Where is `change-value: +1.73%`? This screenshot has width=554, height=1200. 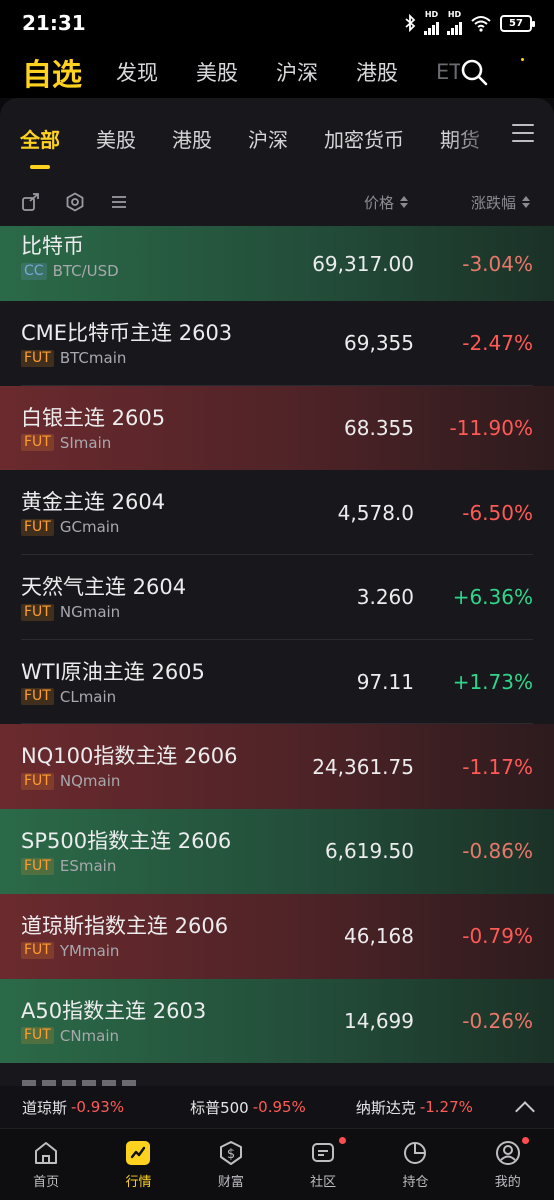
change-value: +1.73% is located at coordinates (492, 682).